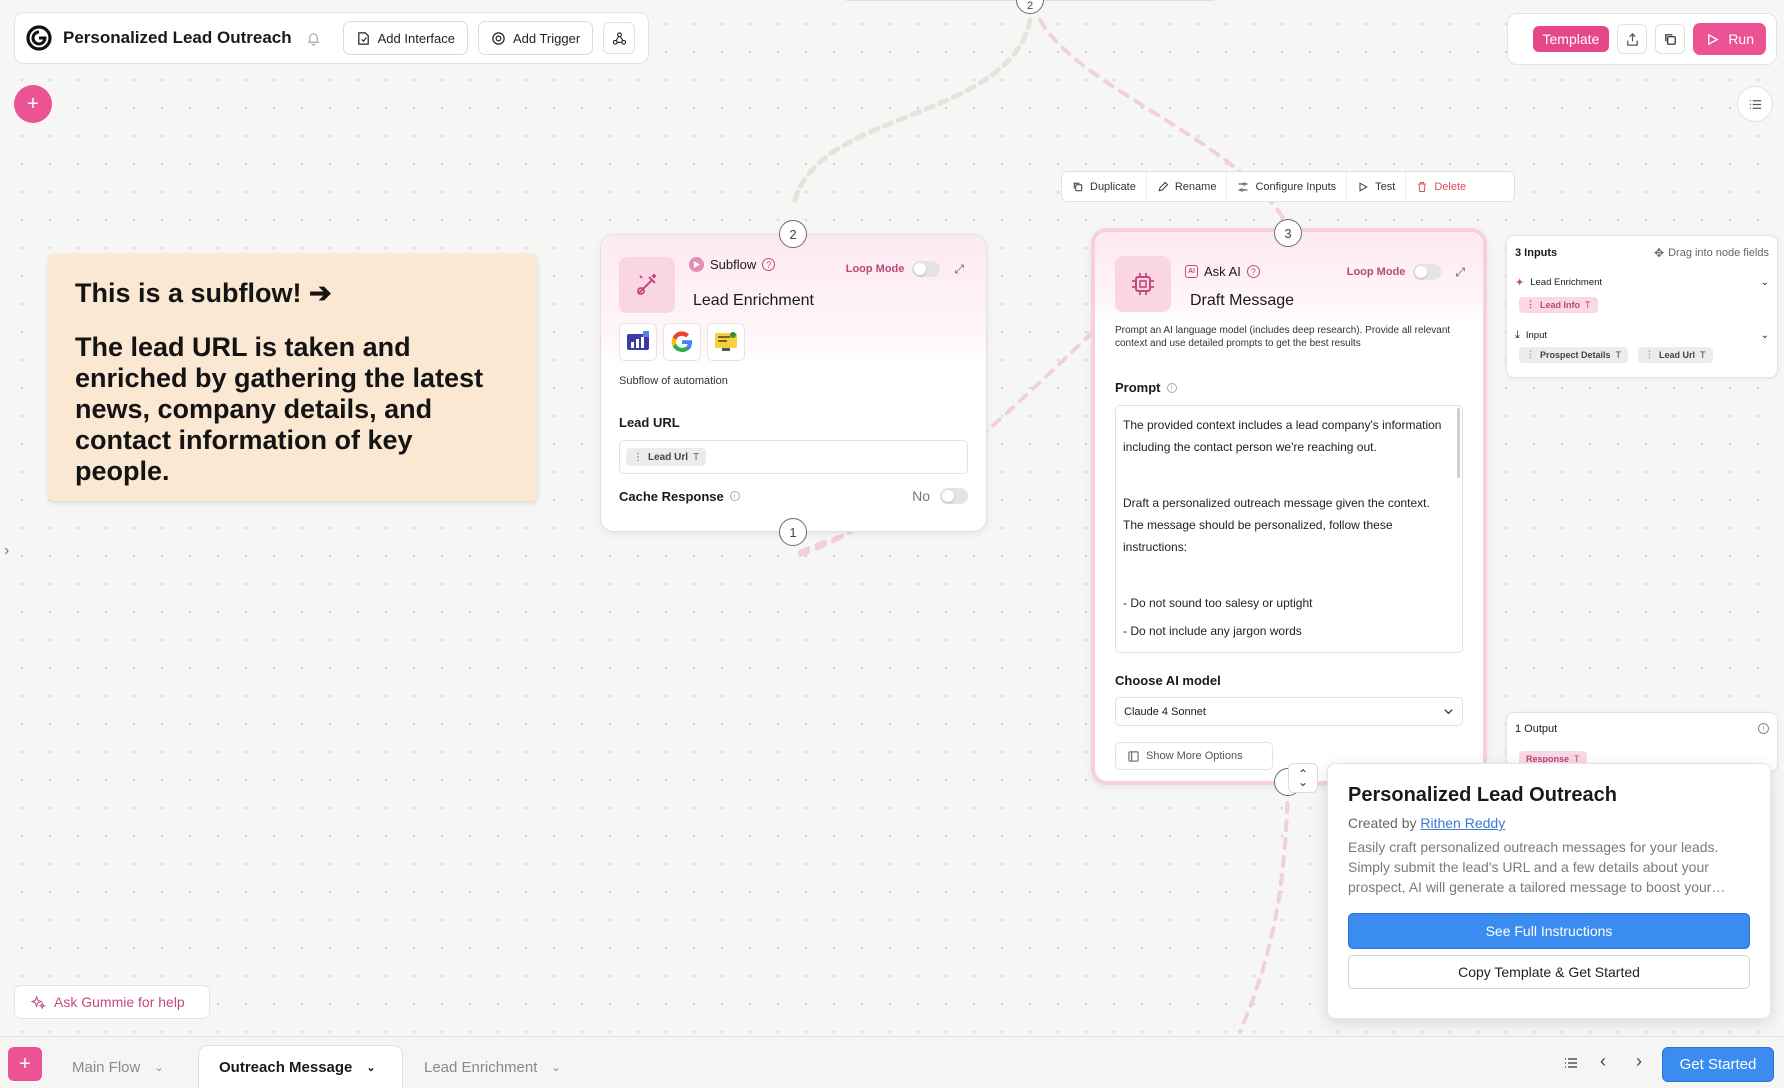 The image size is (1784, 1088). What do you see at coordinates (647, 285) in the screenshot?
I see `subflow-icon-box` at bounding box center [647, 285].